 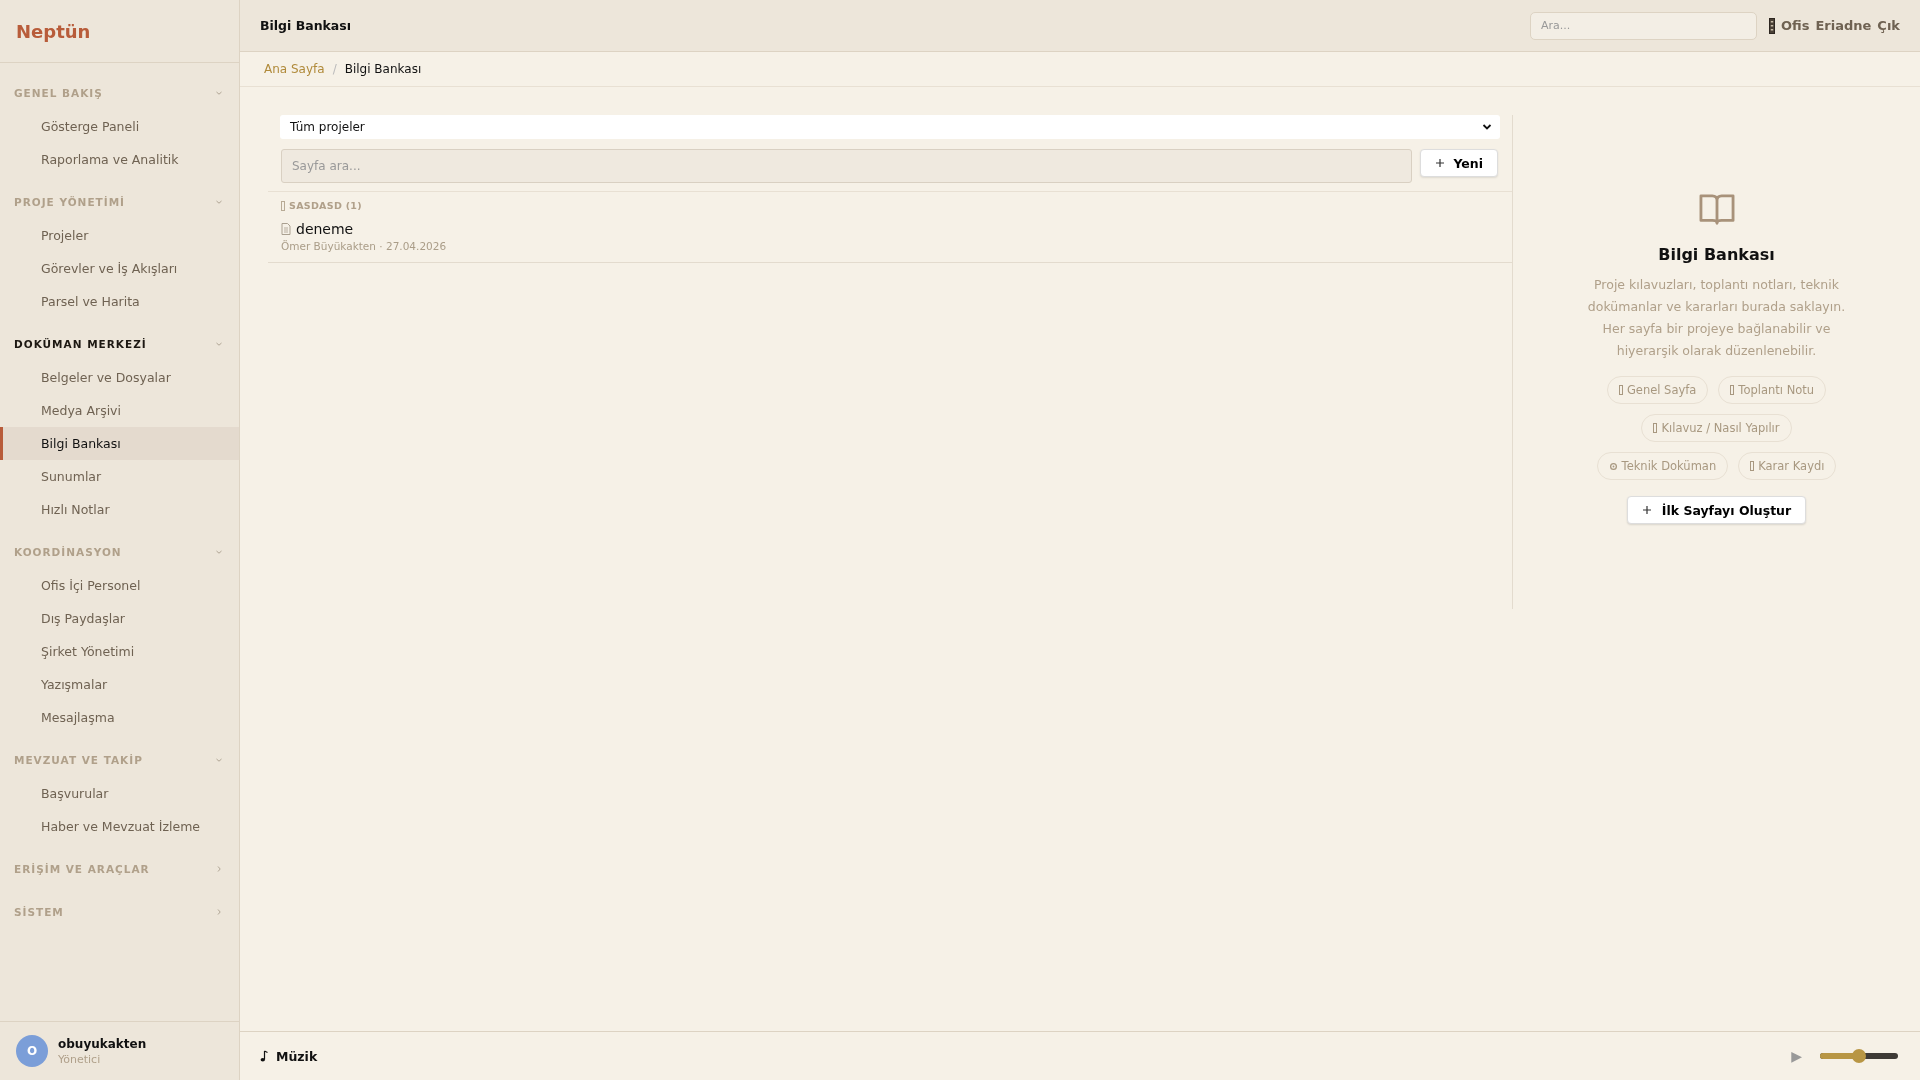 I want to click on template-chip: Teknik Doküman, so click(x=1662, y=466).